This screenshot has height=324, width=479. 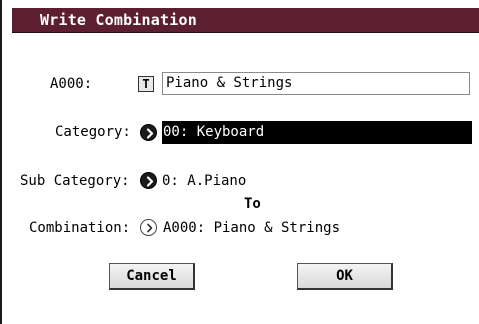 What do you see at coordinates (214, 132) in the screenshot?
I see `category-value: 00: Keyboard` at bounding box center [214, 132].